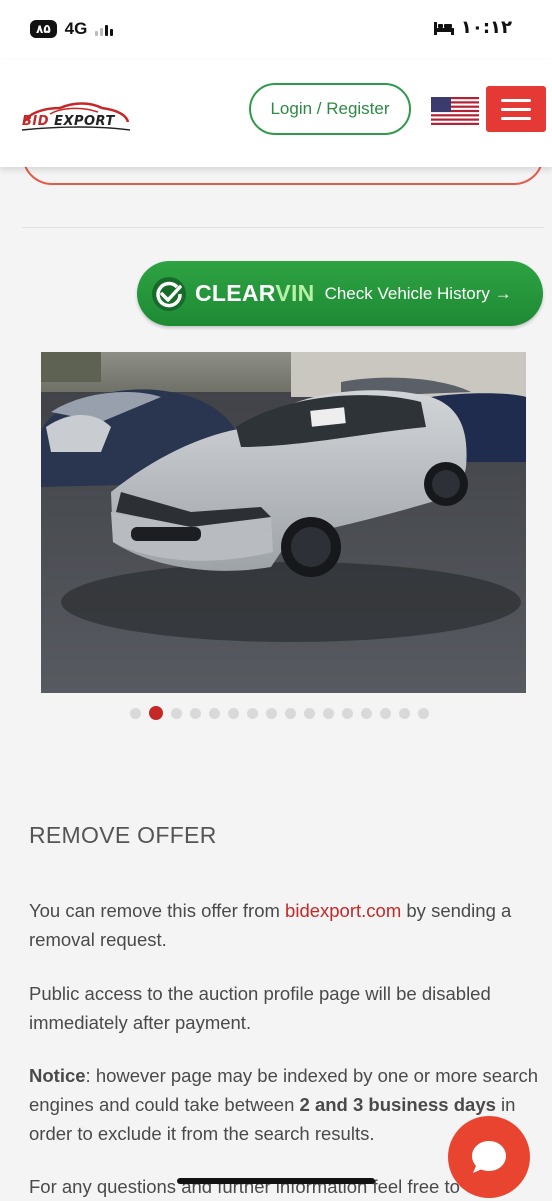 The height and width of the screenshot is (1201, 552). I want to click on logo-text: BID EXPORT, so click(68, 121).